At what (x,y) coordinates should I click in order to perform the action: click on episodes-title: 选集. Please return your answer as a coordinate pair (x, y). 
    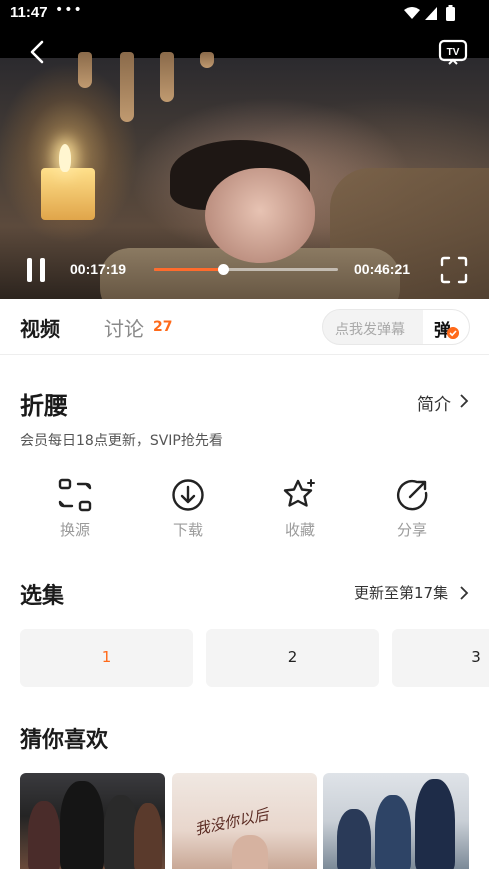
    Looking at the image, I should click on (42, 596).